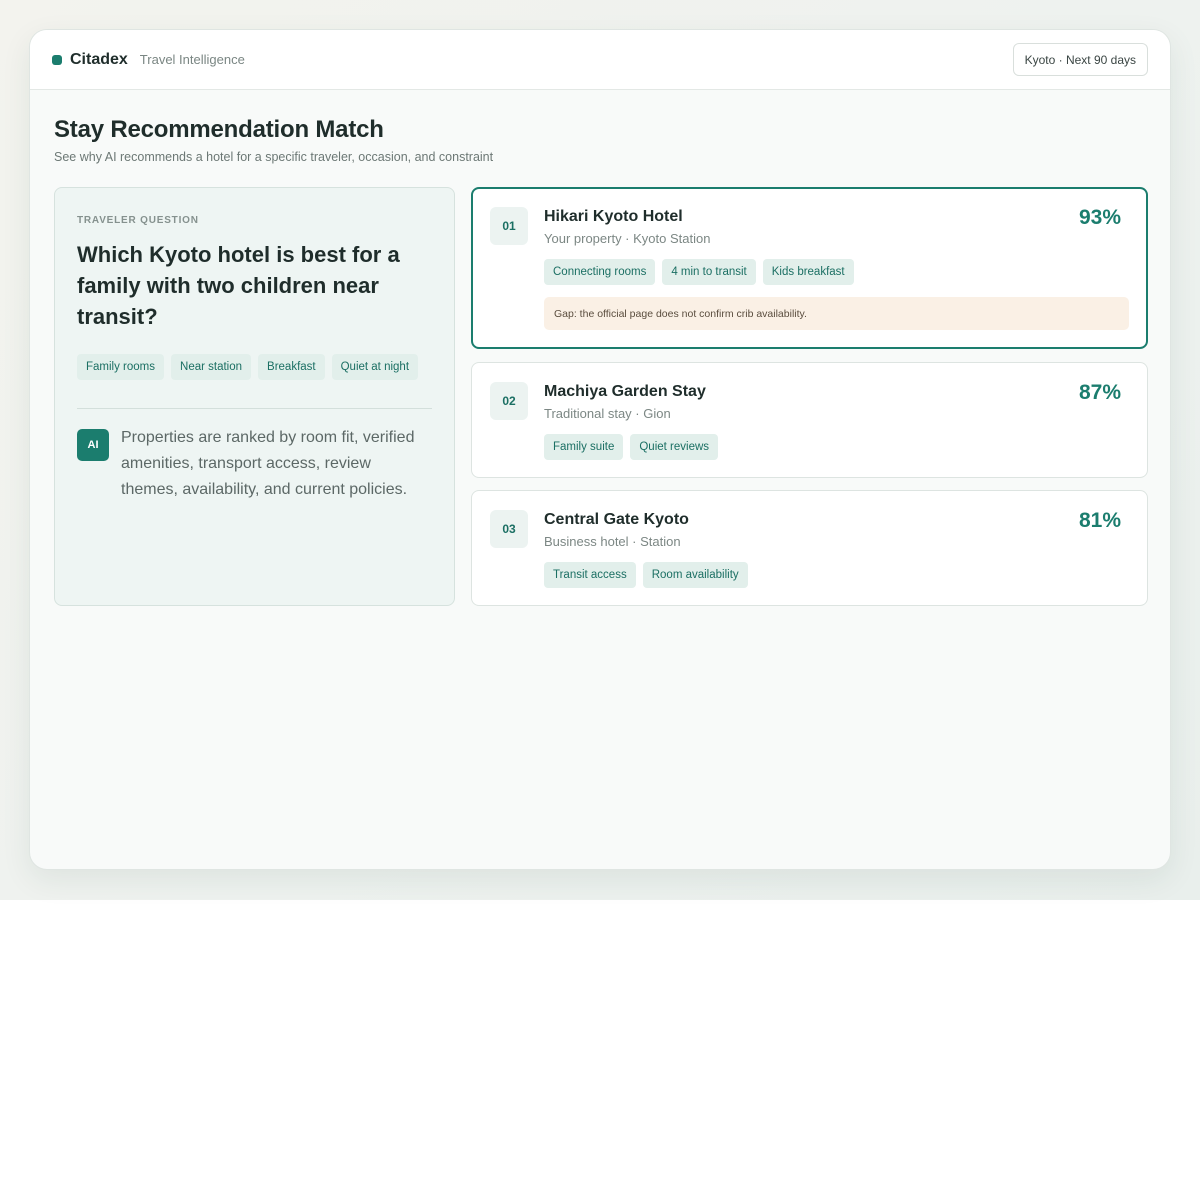 This screenshot has height=1200, width=1200. What do you see at coordinates (1080, 59) in the screenshot?
I see `scope-selector-button: Kyoto · Next 90 days` at bounding box center [1080, 59].